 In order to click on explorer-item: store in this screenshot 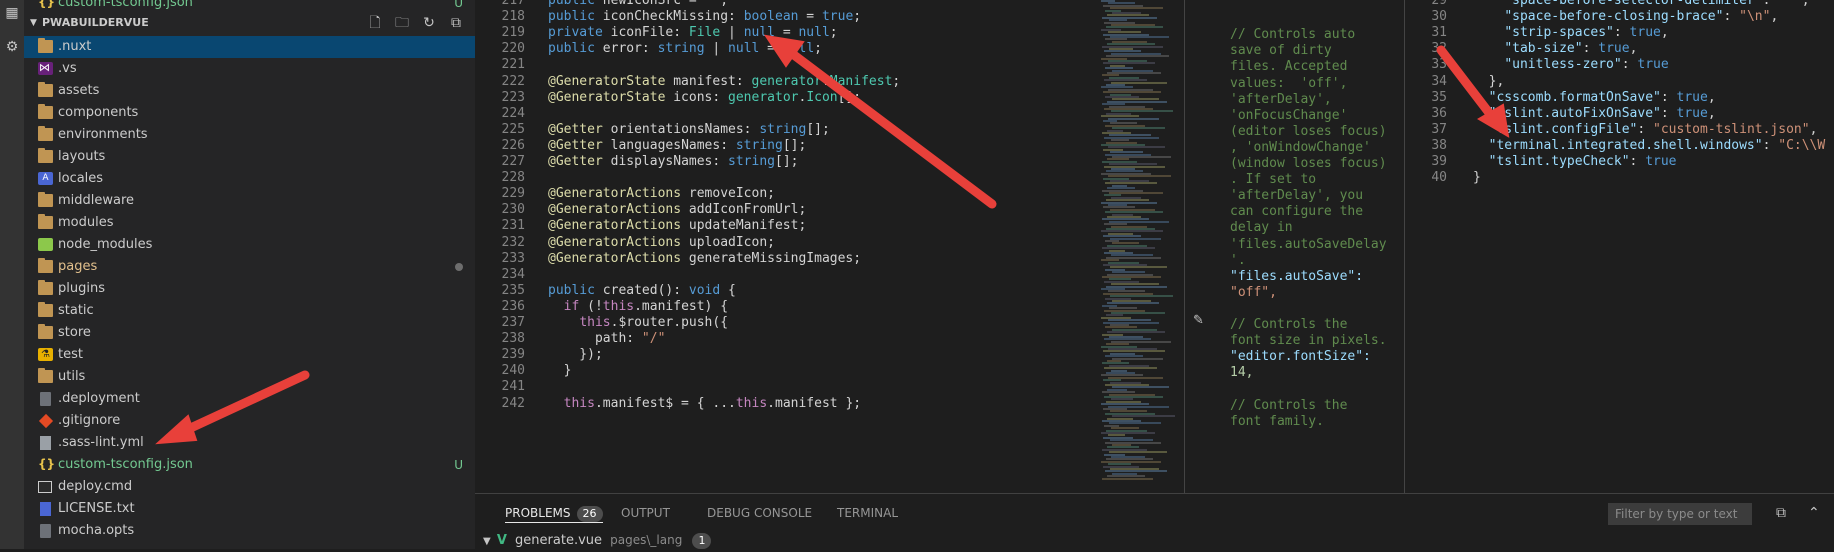, I will do `click(249, 333)`.